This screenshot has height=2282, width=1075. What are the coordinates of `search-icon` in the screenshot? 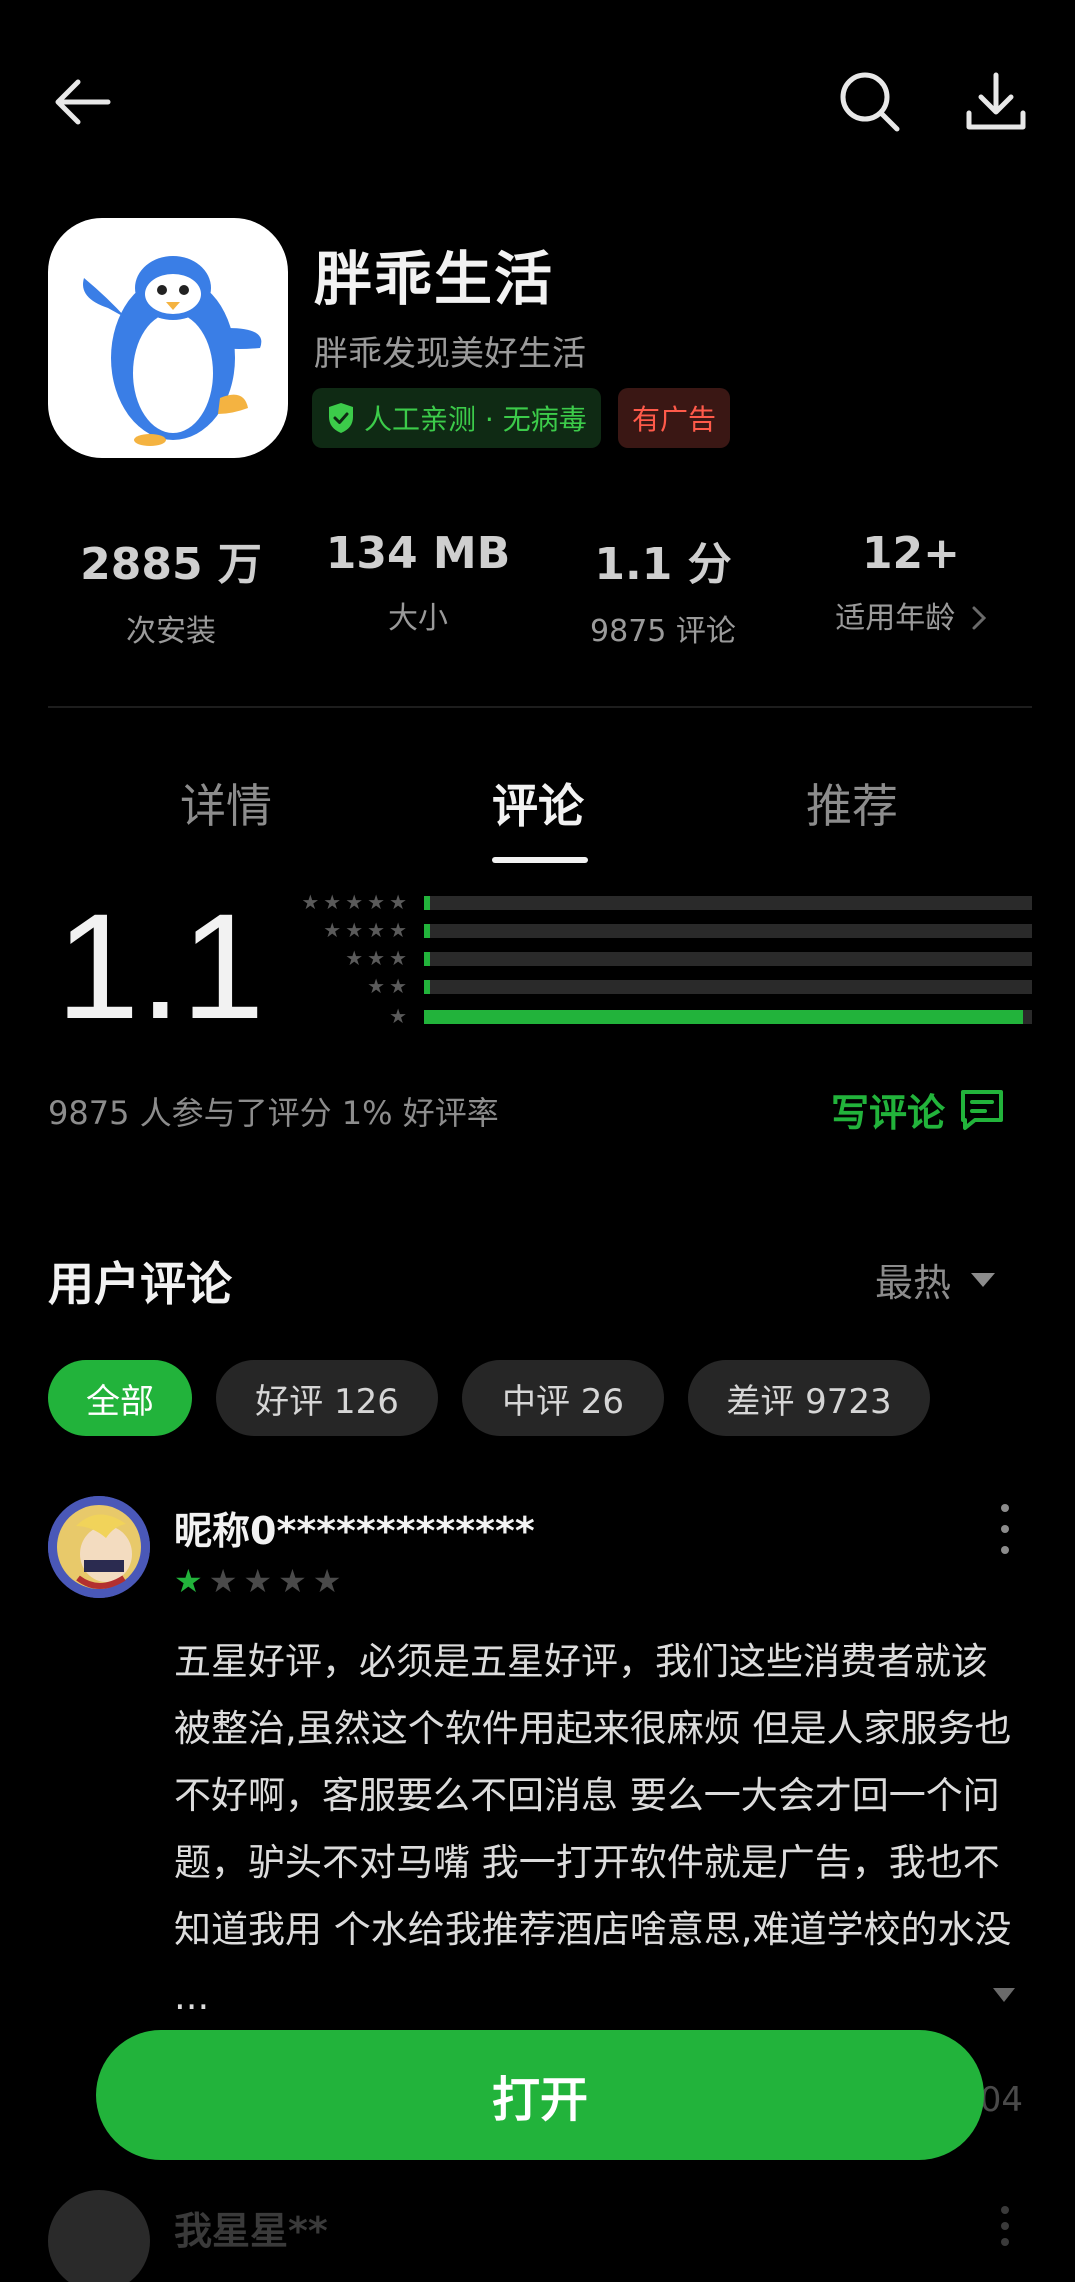 It's located at (870, 102).